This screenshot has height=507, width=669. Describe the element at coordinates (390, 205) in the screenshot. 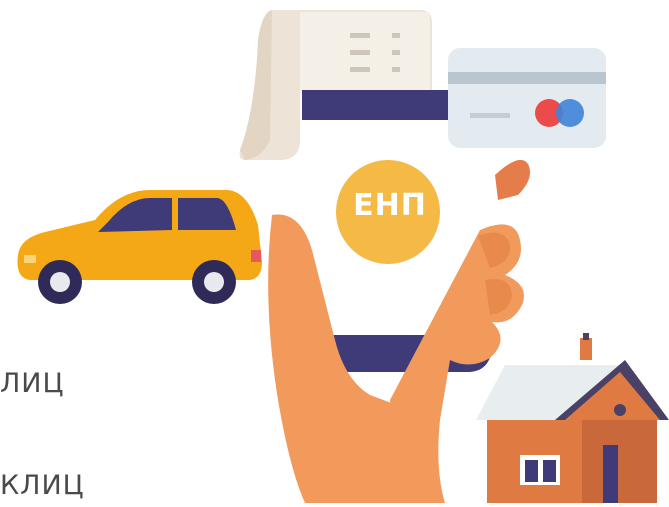

I see `enp-badge-label: ЕНП` at that location.